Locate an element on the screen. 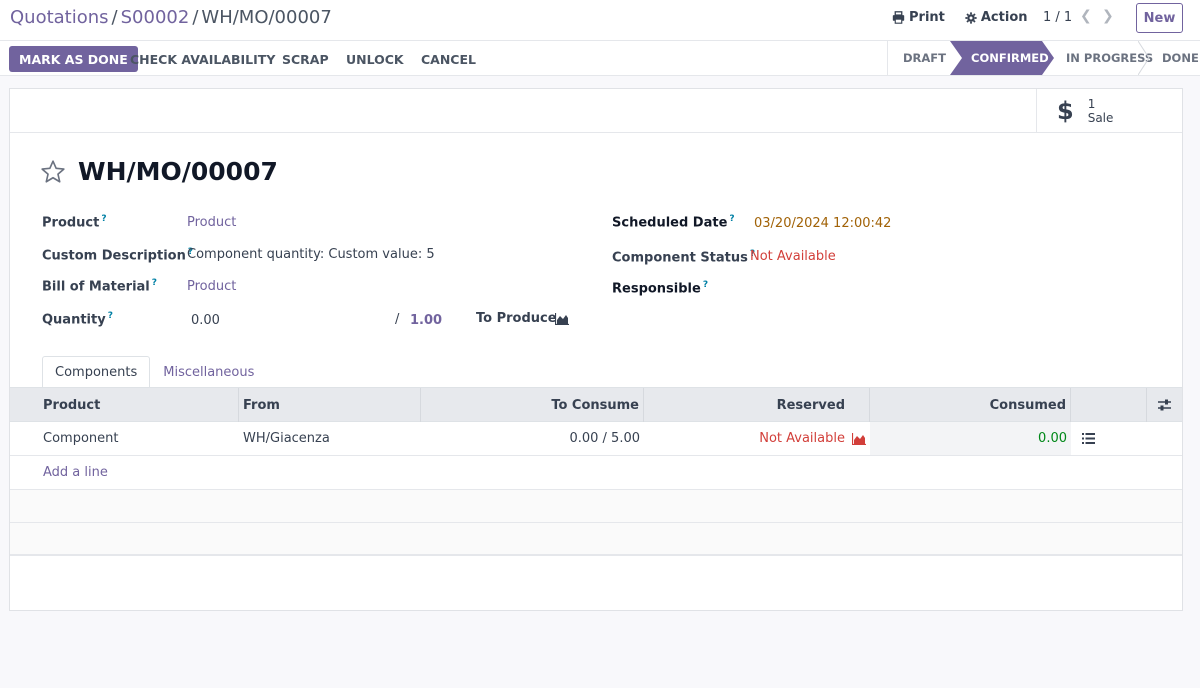  dollar-icon: $ is located at coordinates (1065, 110).